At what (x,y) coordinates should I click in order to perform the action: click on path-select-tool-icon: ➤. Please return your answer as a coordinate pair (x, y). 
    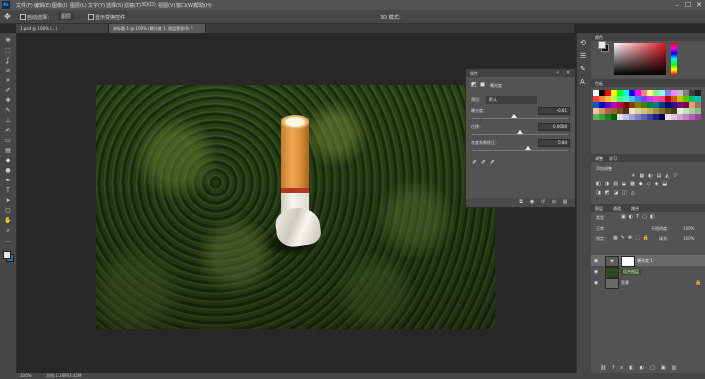
    Looking at the image, I should click on (8, 200).